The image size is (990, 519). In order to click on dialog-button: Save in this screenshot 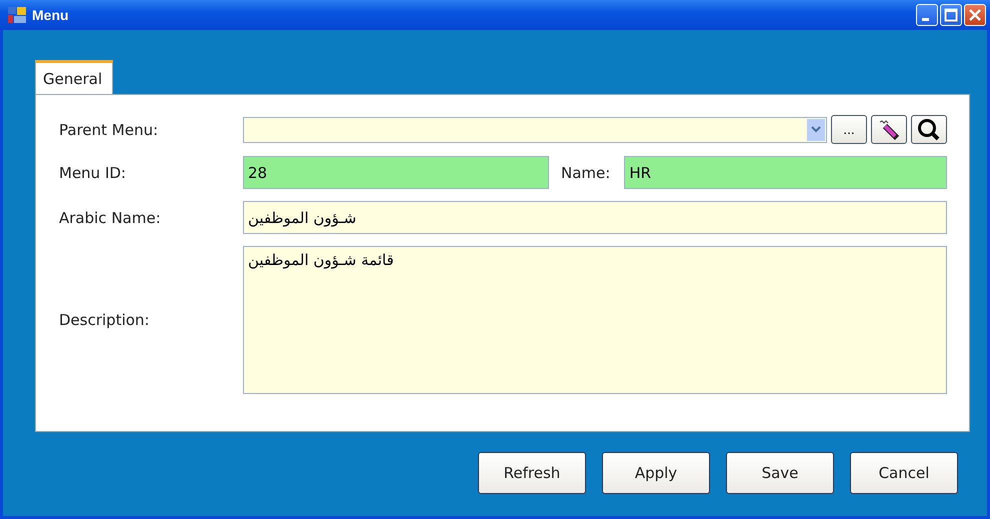, I will do `click(780, 473)`.